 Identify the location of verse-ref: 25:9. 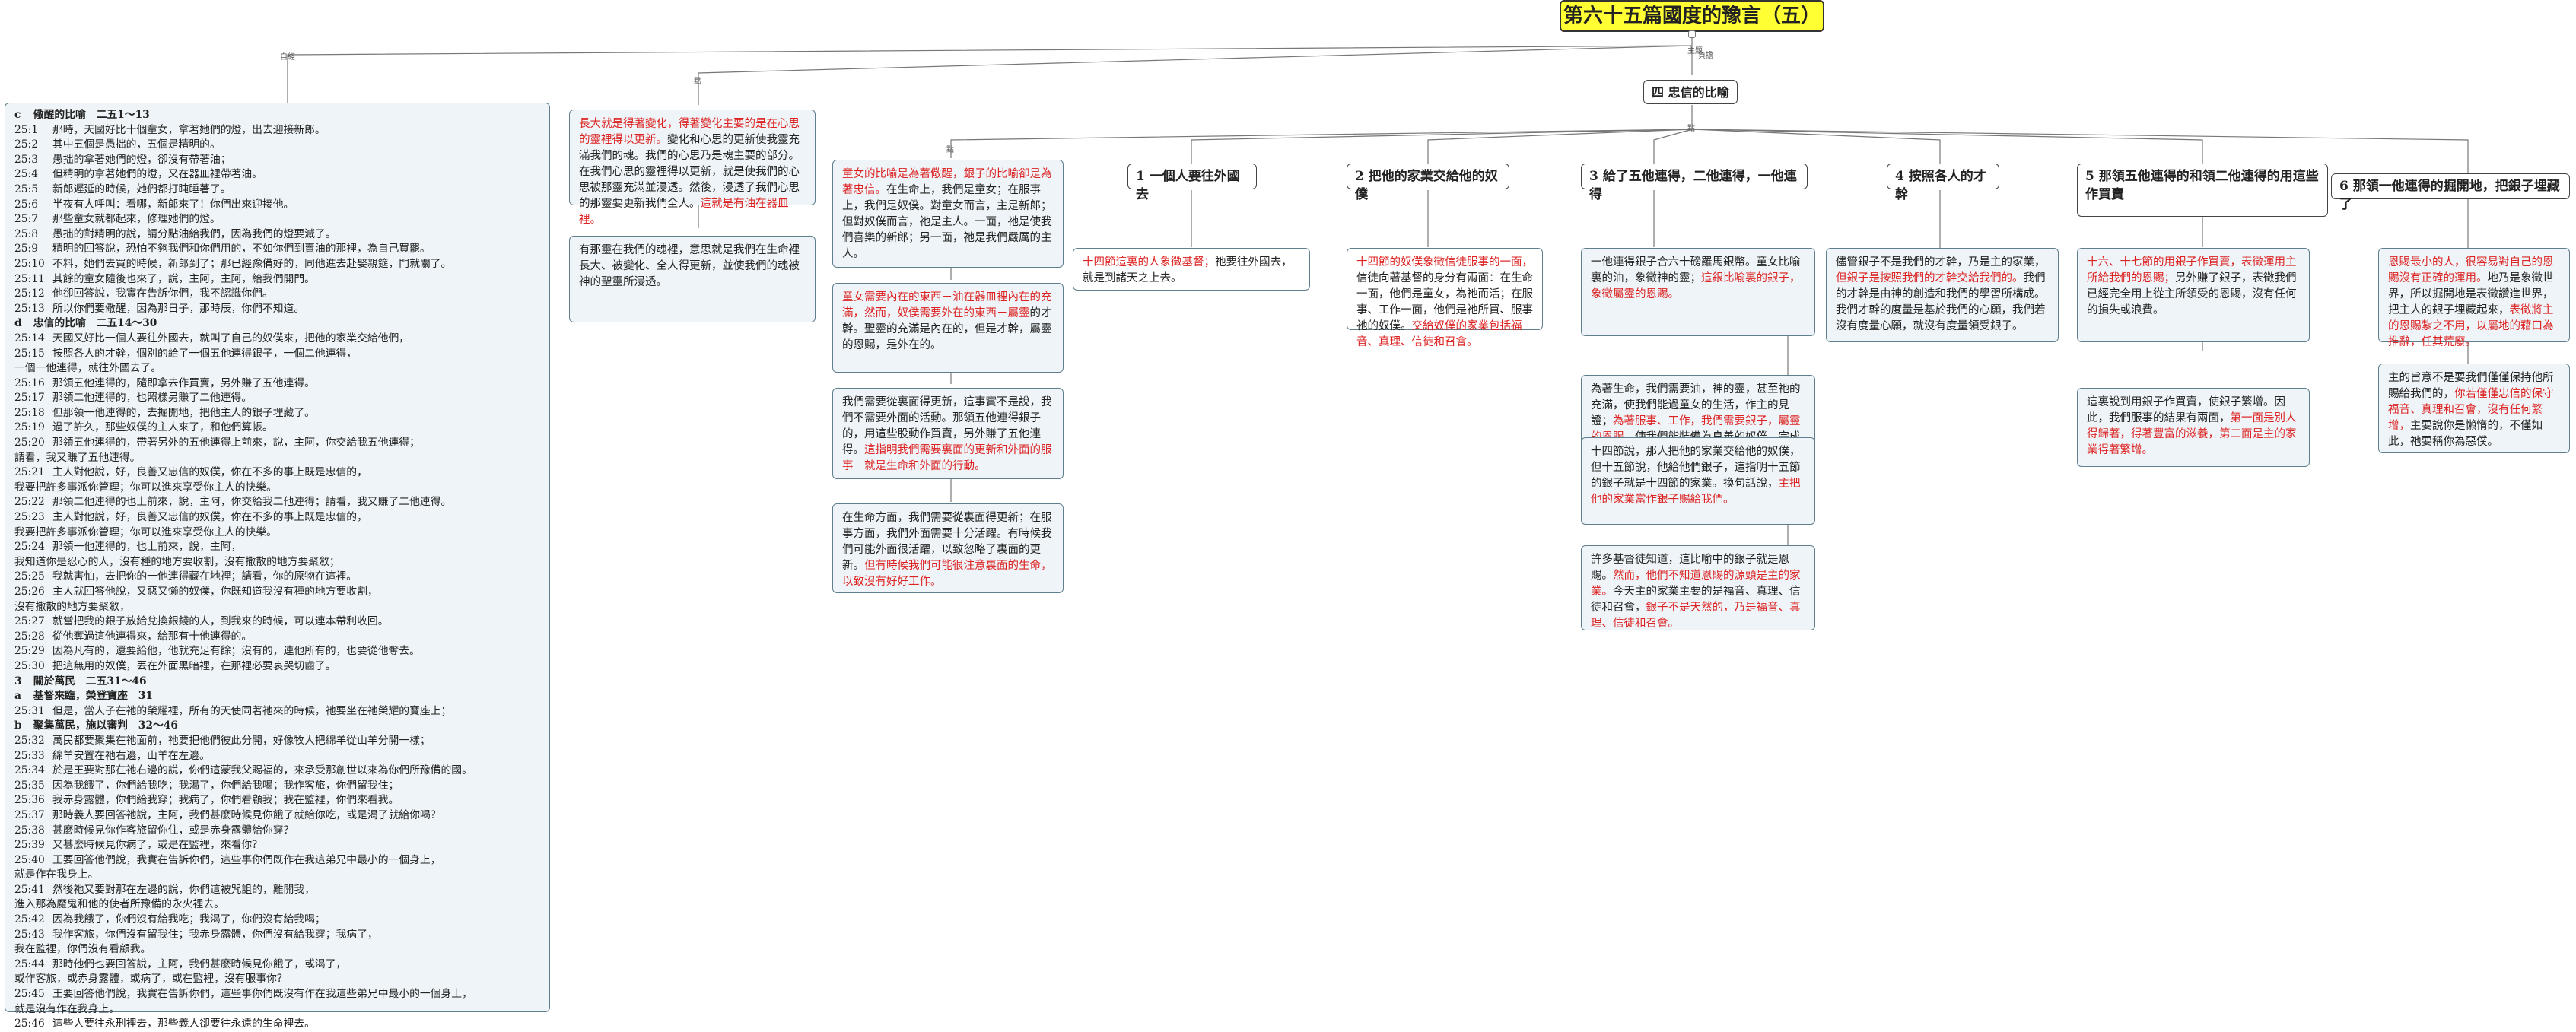
(26, 249).